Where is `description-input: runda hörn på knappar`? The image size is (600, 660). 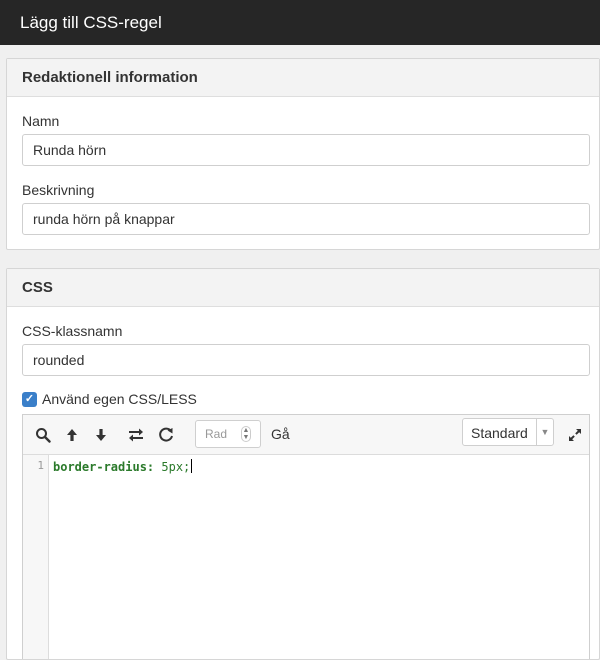
description-input: runda hörn på knappar is located at coordinates (306, 219).